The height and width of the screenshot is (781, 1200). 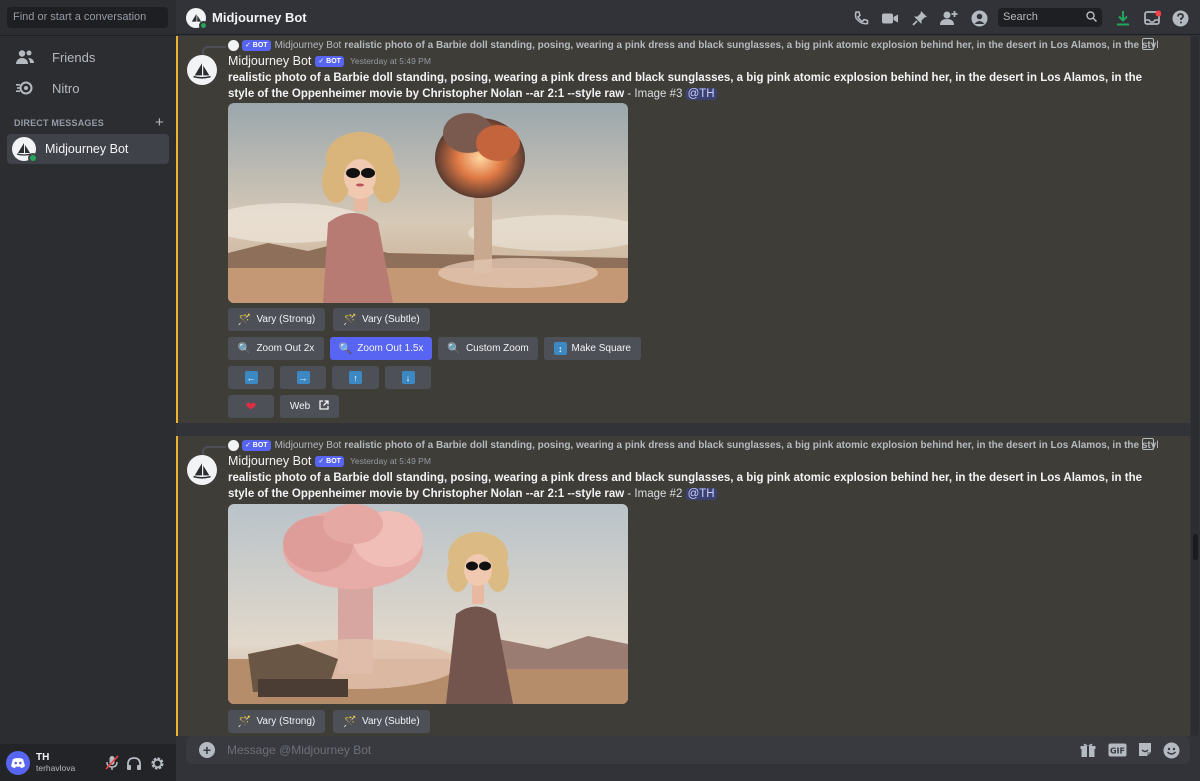 What do you see at coordinates (286, 319) in the screenshot?
I see `button-label: Vary (Strong)` at bounding box center [286, 319].